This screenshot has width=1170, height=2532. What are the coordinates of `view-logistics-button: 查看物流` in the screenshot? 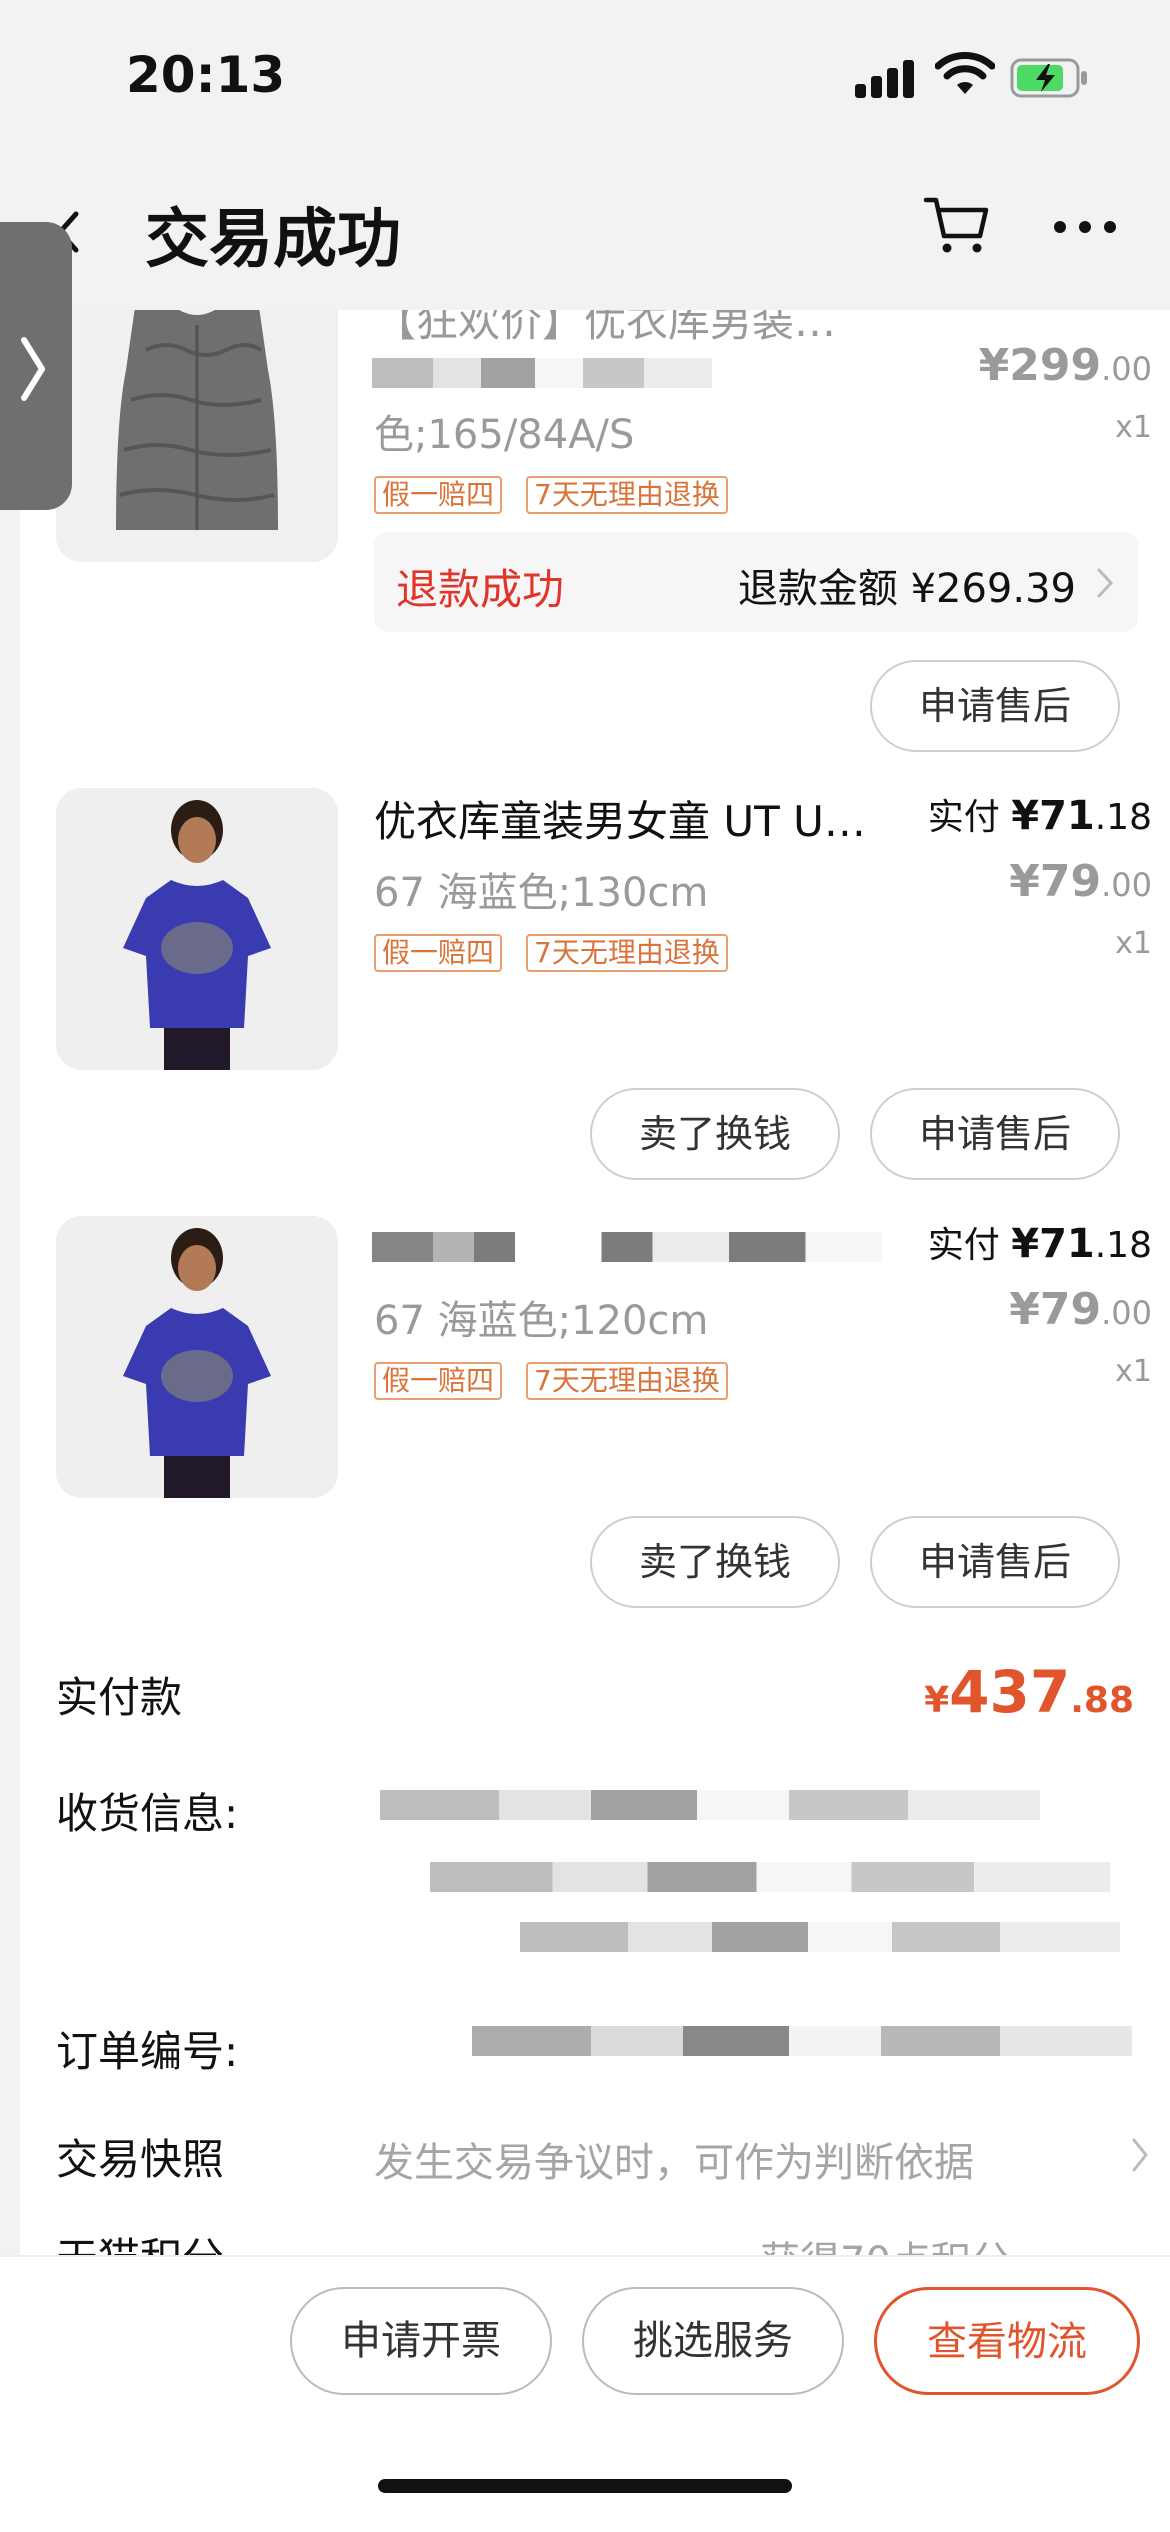 It's located at (1007, 2341).